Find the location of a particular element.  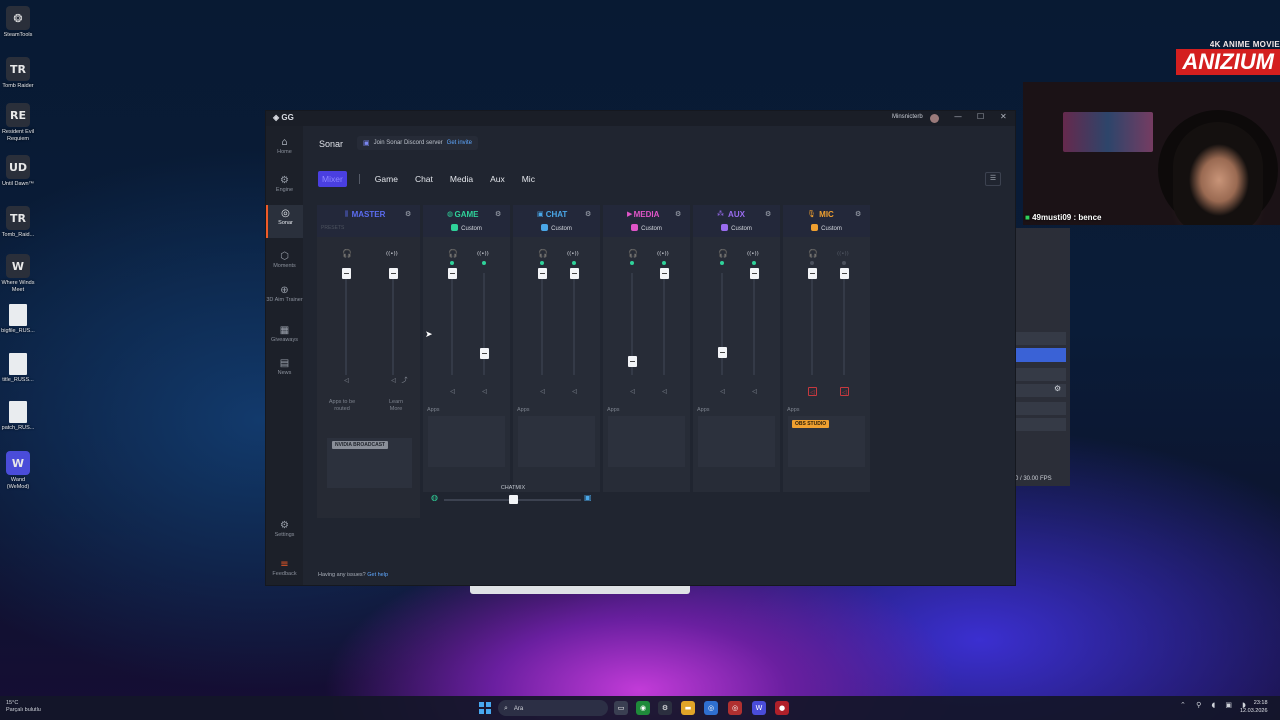

obs-taskbar-icon: ● is located at coordinates (782, 708).